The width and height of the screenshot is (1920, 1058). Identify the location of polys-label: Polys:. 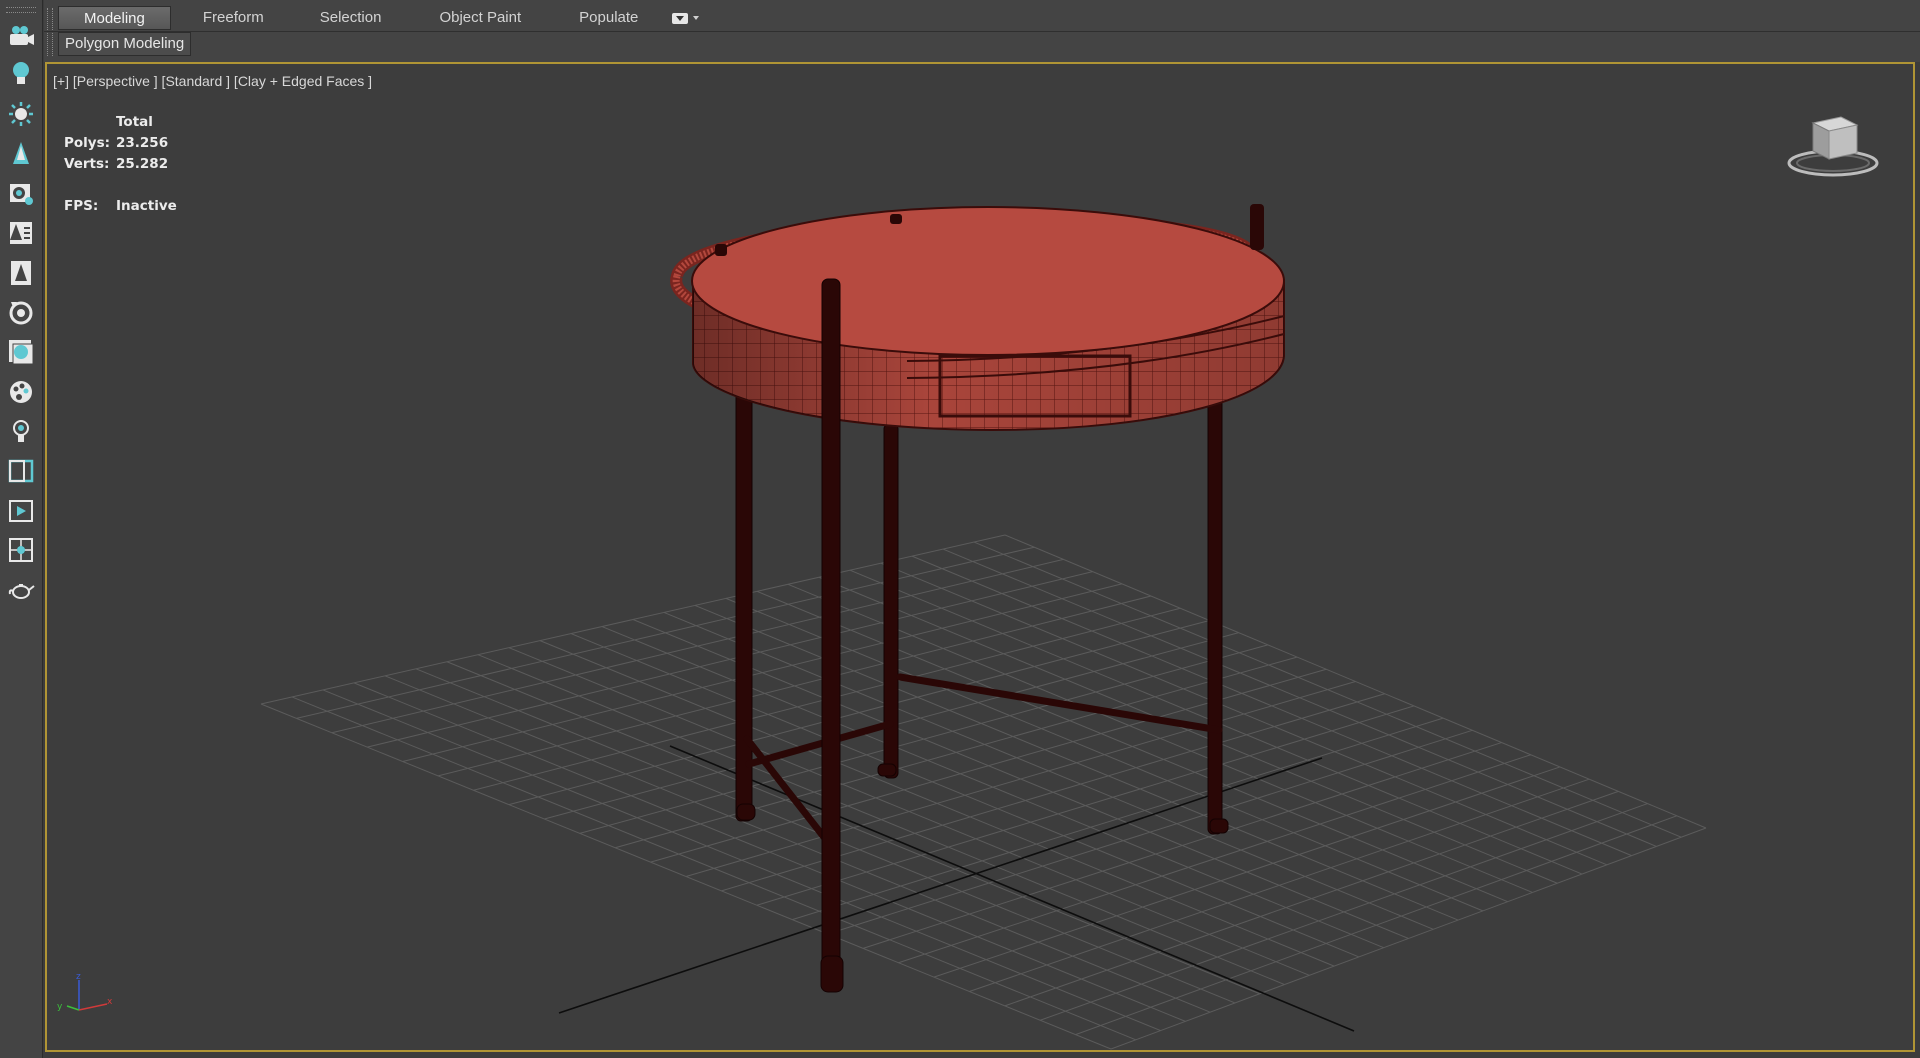
(87, 143).